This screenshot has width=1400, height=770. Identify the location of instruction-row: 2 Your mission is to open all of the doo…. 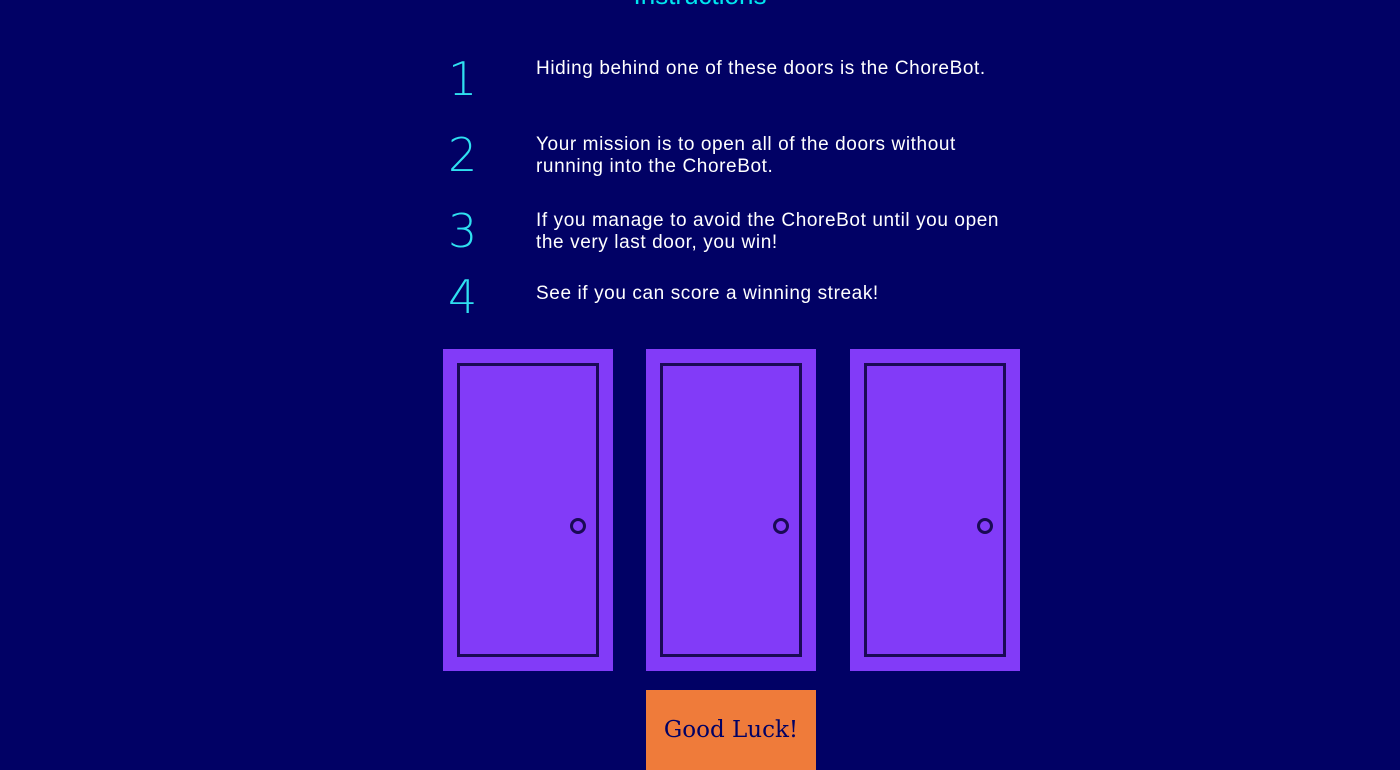
(730, 162).